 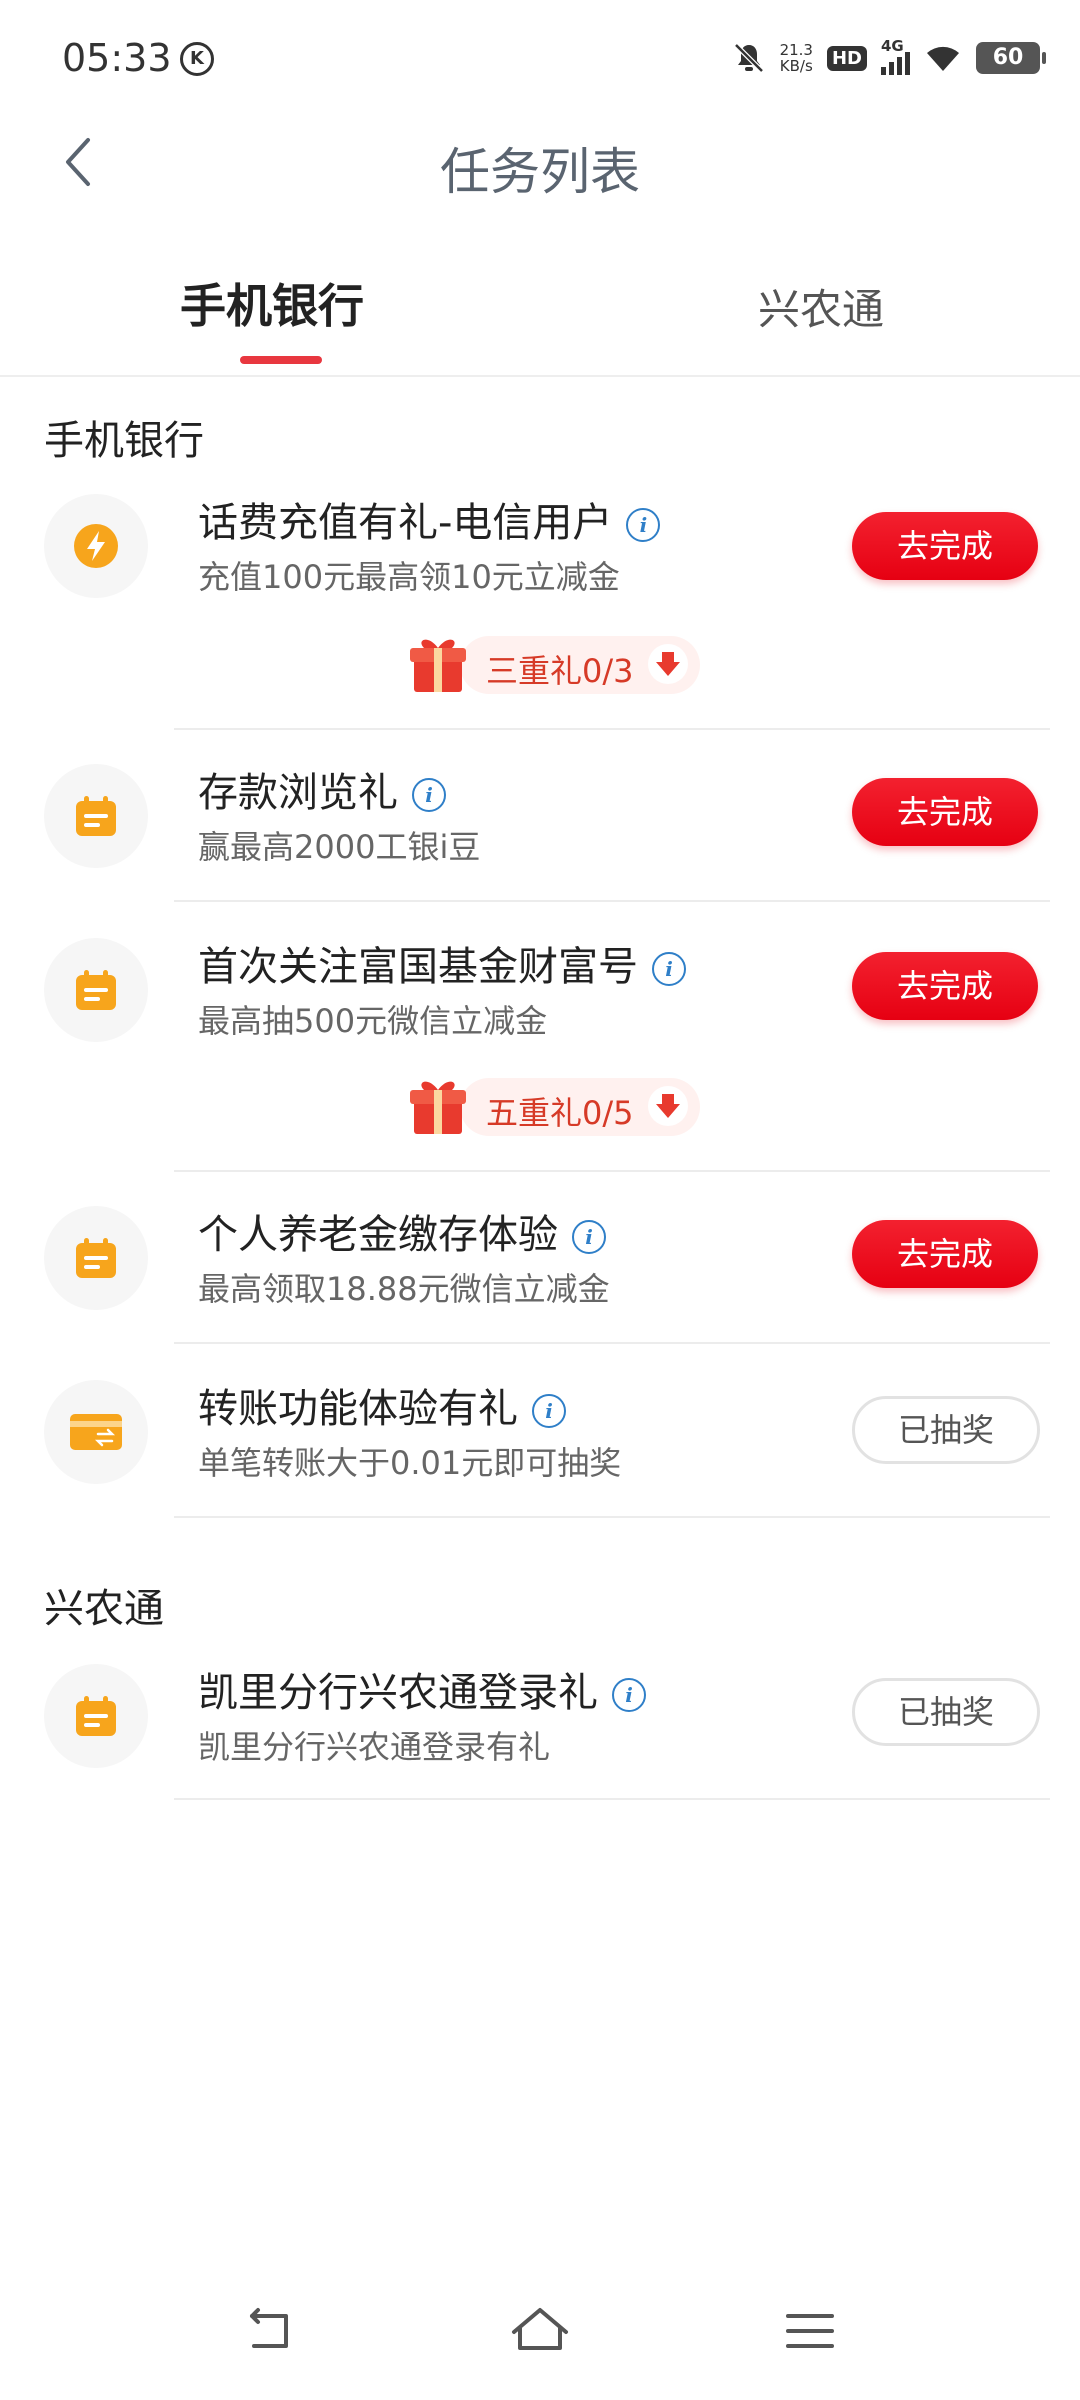 What do you see at coordinates (810, 2331) in the screenshot?
I see `menu-nav-icon` at bounding box center [810, 2331].